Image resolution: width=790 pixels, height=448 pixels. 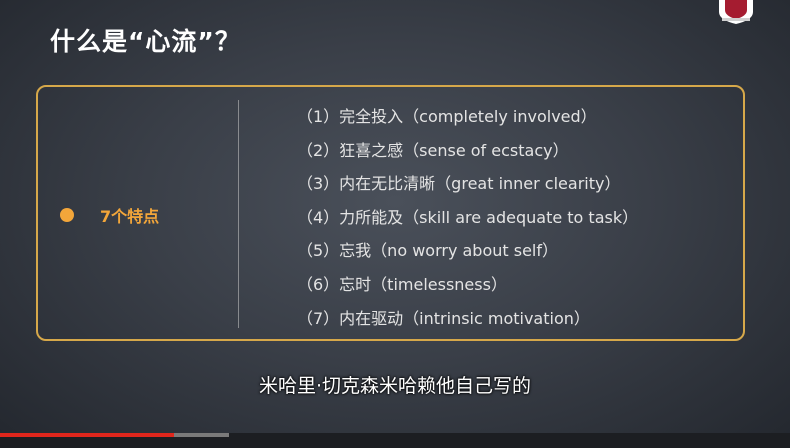 What do you see at coordinates (468, 217) in the screenshot?
I see `feature-item: （4）力所能及（skill are adequate to task）` at bounding box center [468, 217].